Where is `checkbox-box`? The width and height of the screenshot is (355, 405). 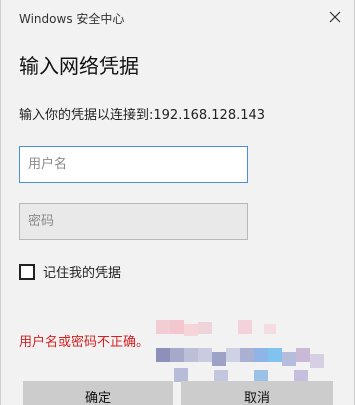 checkbox-box is located at coordinates (27, 271).